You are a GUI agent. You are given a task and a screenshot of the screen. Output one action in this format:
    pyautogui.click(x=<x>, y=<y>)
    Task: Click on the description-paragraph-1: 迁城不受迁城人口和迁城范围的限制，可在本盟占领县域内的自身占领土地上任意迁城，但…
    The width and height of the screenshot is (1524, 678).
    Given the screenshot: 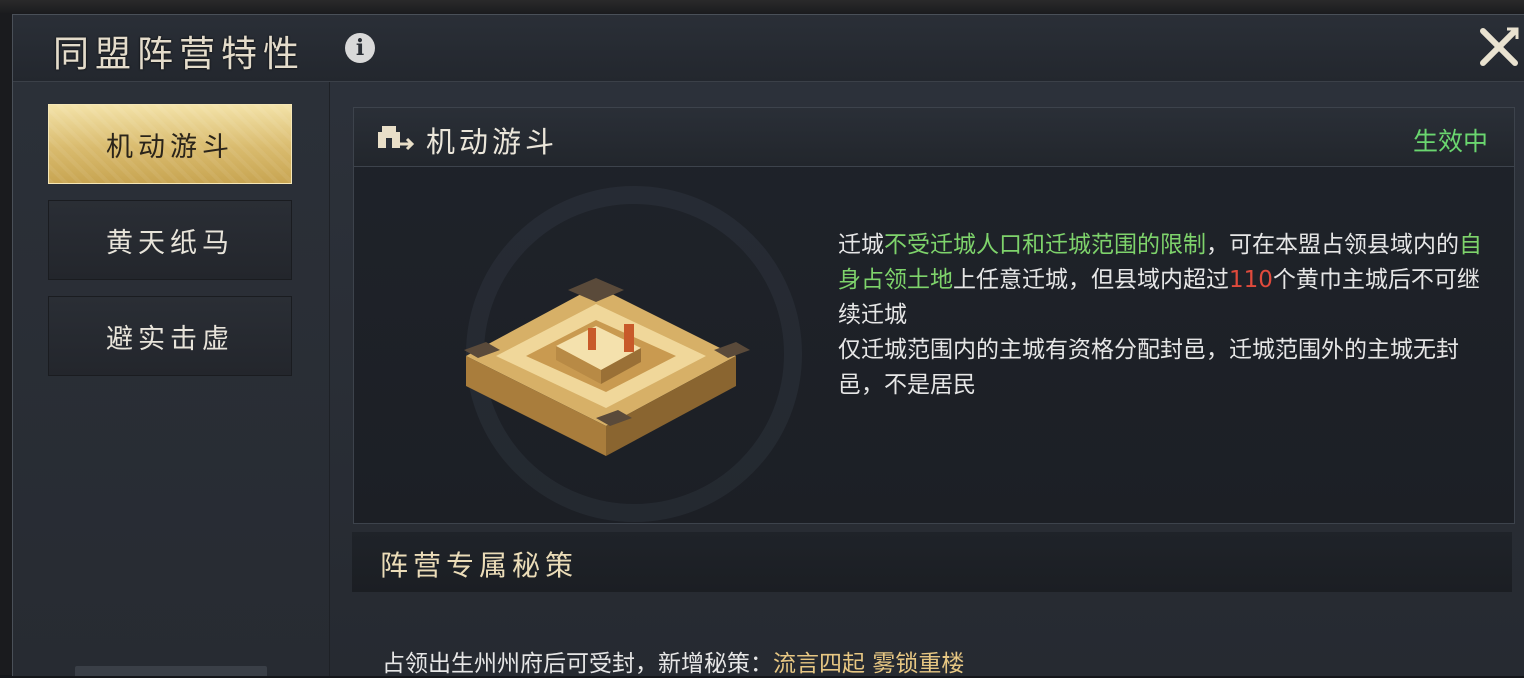 What is the action you would take?
    pyautogui.click(x=1168, y=280)
    